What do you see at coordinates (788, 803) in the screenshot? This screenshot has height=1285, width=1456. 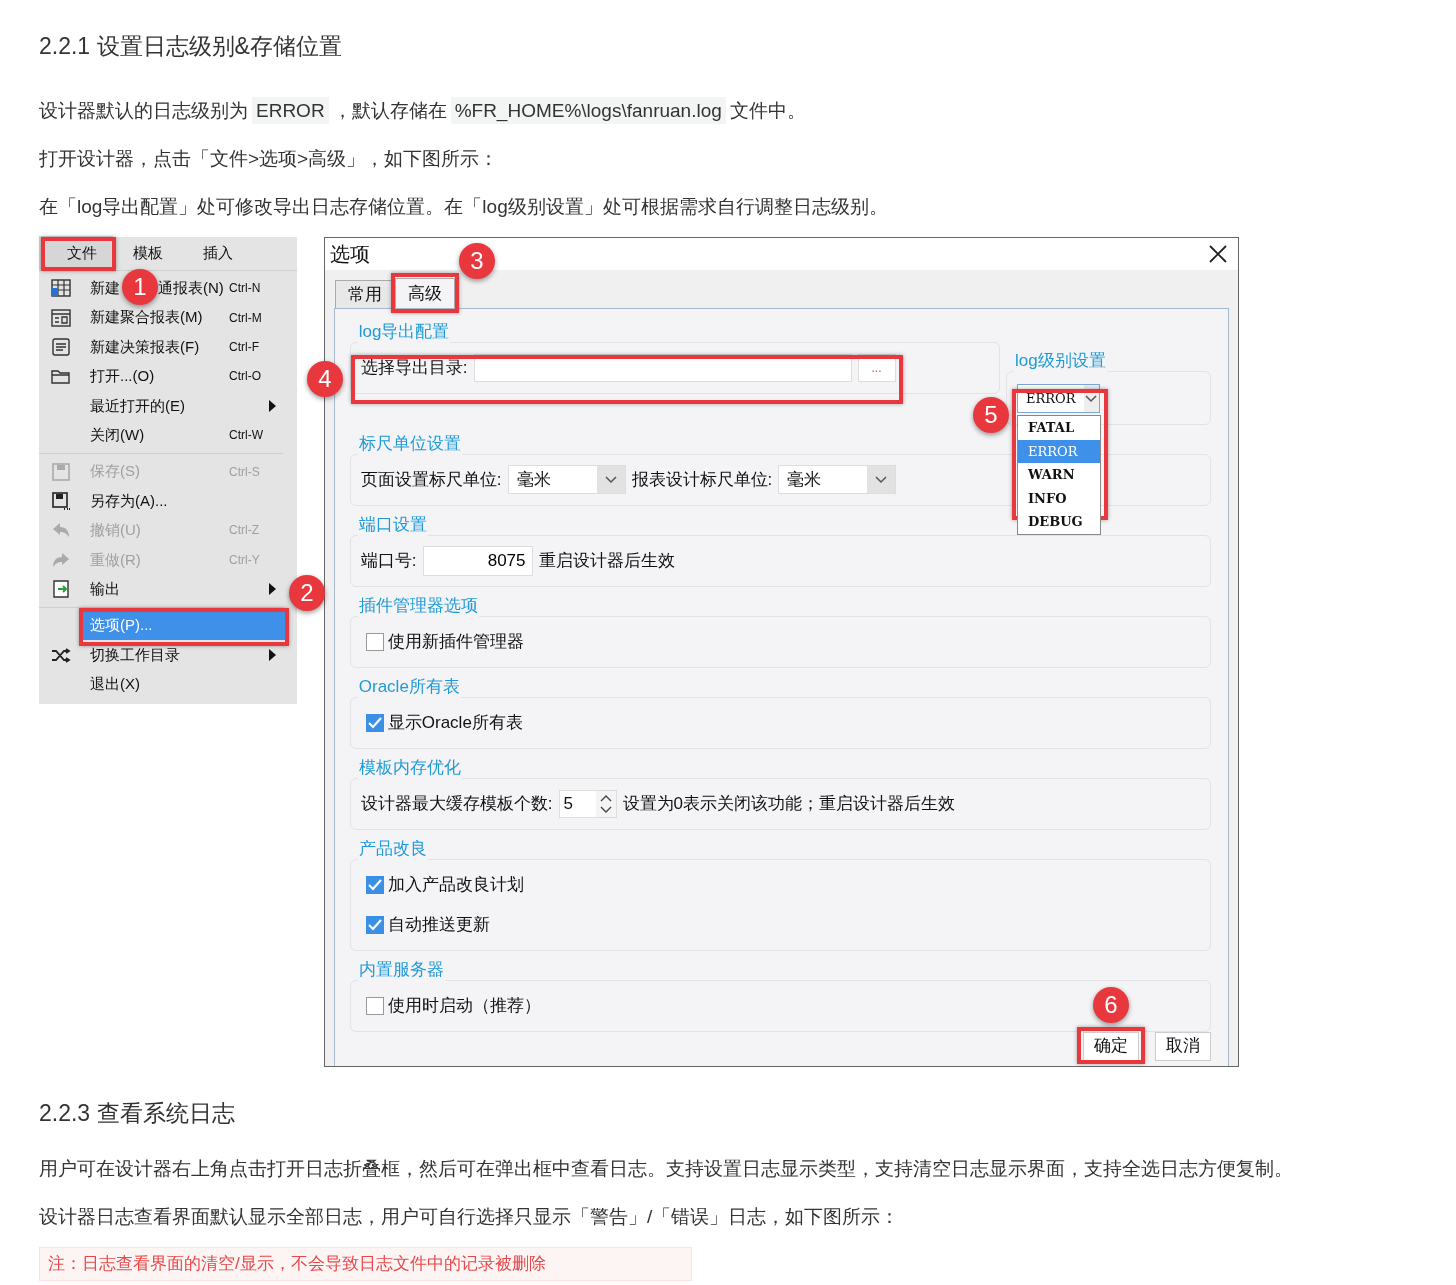 I see `field-label: 设置为0表示关闭该功能；重启设计器后生效` at bounding box center [788, 803].